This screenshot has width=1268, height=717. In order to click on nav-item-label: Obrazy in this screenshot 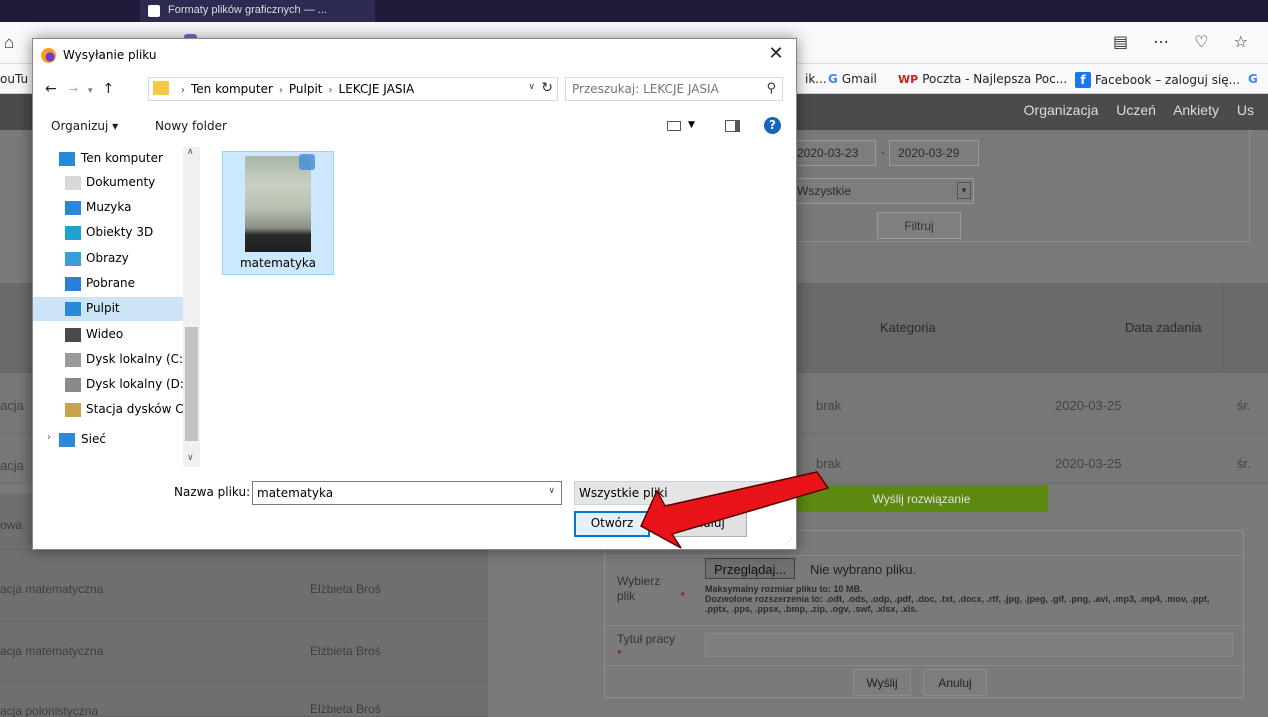, I will do `click(107, 258)`.